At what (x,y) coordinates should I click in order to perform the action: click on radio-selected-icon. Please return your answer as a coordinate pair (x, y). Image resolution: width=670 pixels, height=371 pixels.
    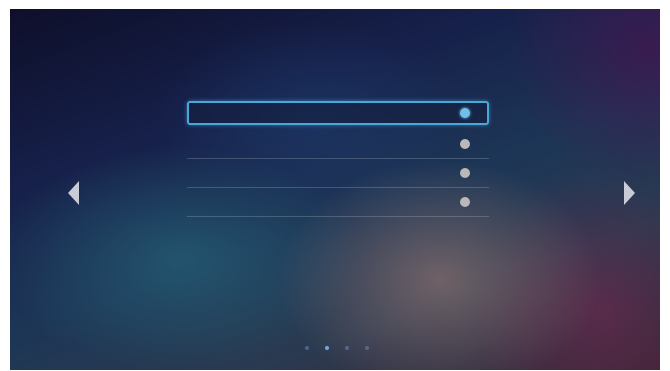
    Looking at the image, I should click on (465, 113).